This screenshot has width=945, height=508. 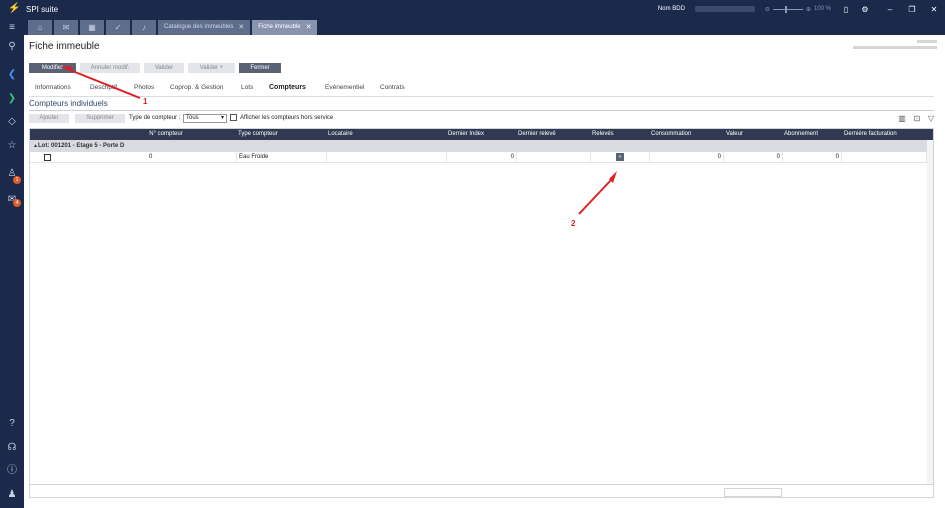 I want to click on filter-icon: ▽, so click(x=931, y=118).